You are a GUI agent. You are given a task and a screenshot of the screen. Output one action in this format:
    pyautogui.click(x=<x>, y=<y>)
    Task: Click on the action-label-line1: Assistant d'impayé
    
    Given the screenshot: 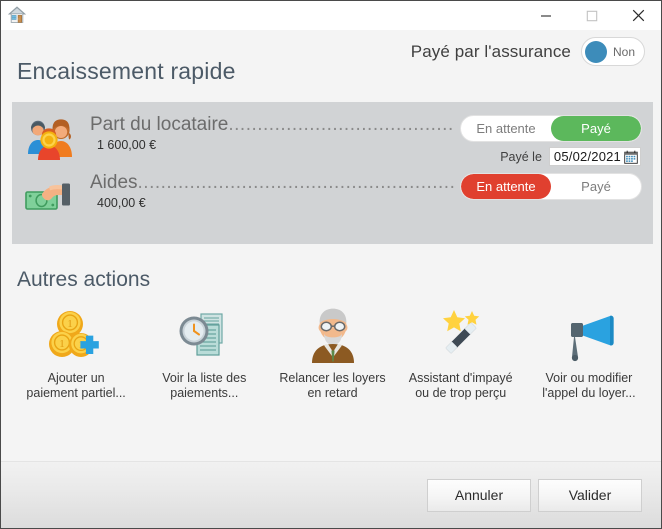 What is the action you would take?
    pyautogui.click(x=460, y=378)
    